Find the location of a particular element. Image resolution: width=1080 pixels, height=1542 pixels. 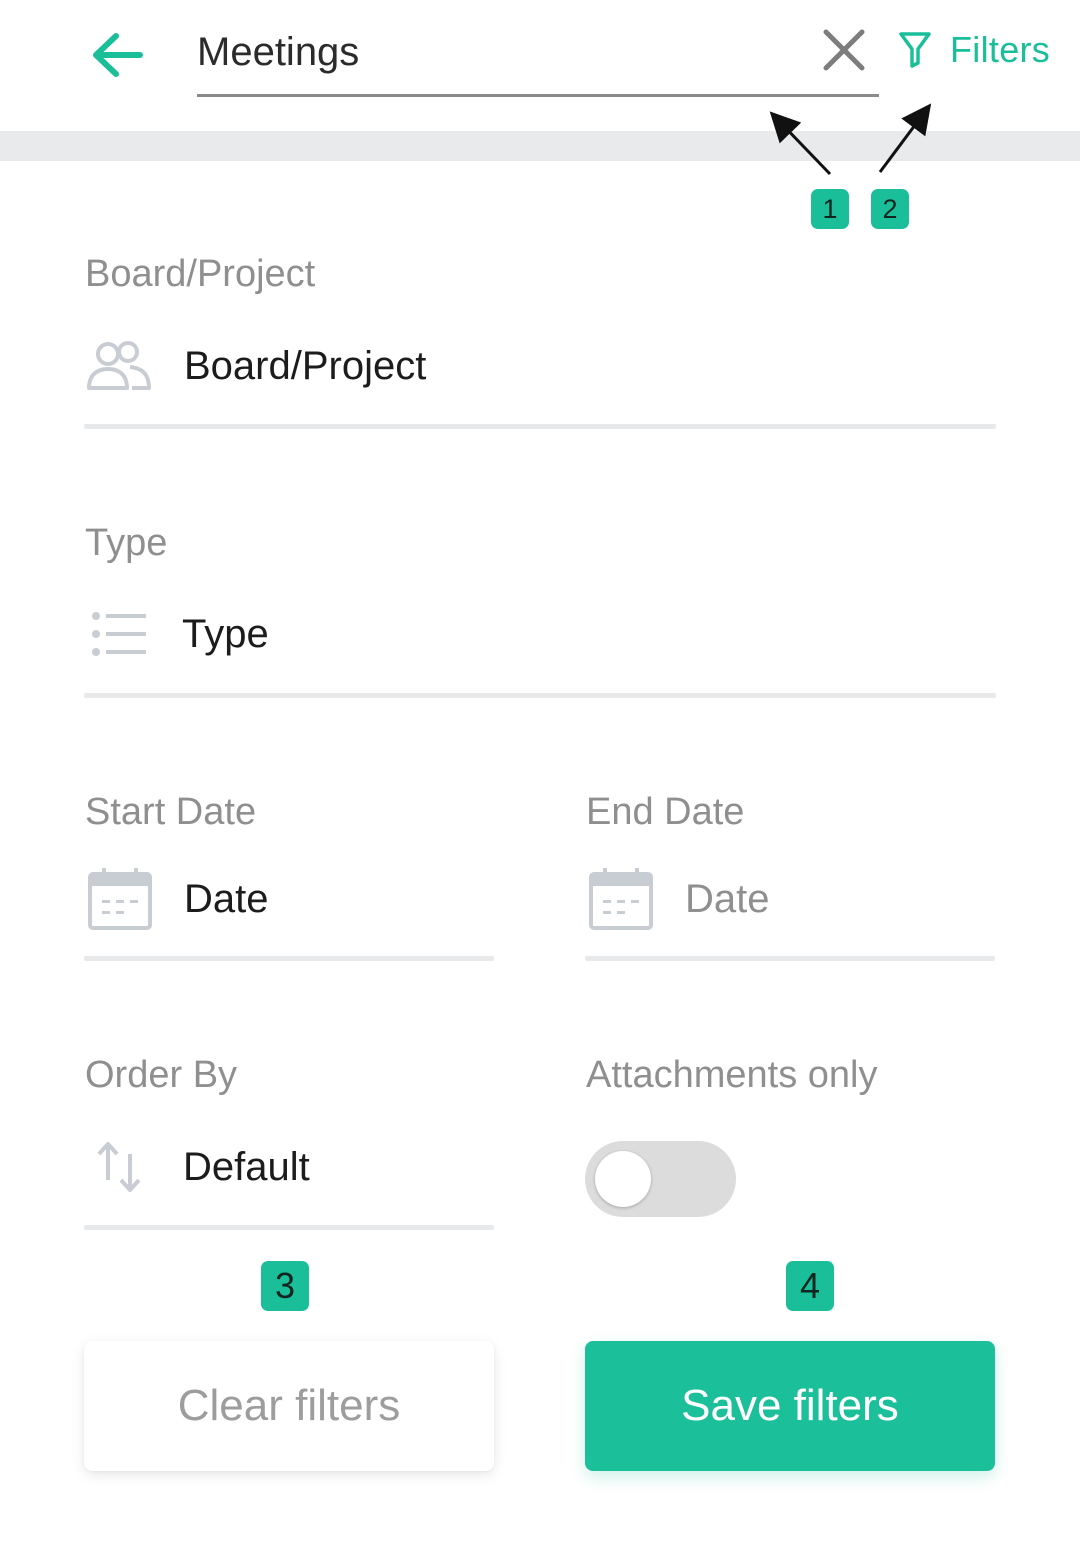

board-project-label: Board/Project is located at coordinates (200, 274).